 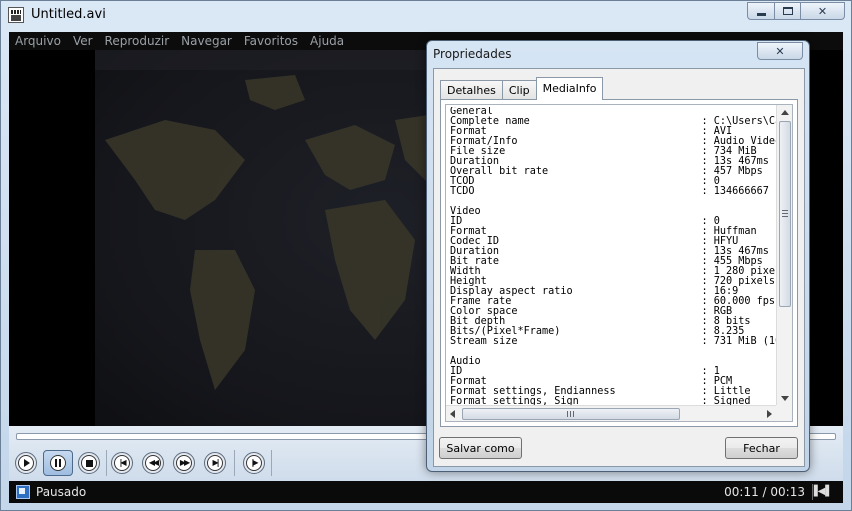 I want to click on scroll-down-icon, so click(x=785, y=398).